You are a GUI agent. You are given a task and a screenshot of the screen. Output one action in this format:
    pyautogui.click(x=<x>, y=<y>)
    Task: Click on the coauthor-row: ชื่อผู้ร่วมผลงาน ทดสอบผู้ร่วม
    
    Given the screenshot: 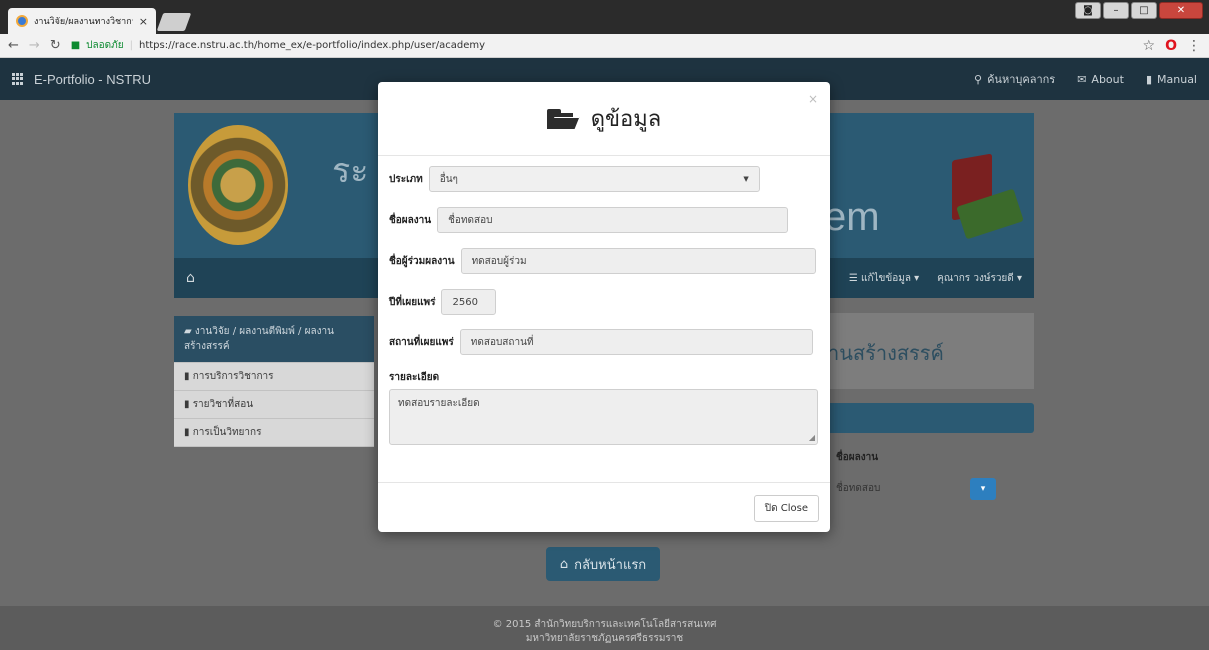 What is the action you would take?
    pyautogui.click(x=602, y=261)
    